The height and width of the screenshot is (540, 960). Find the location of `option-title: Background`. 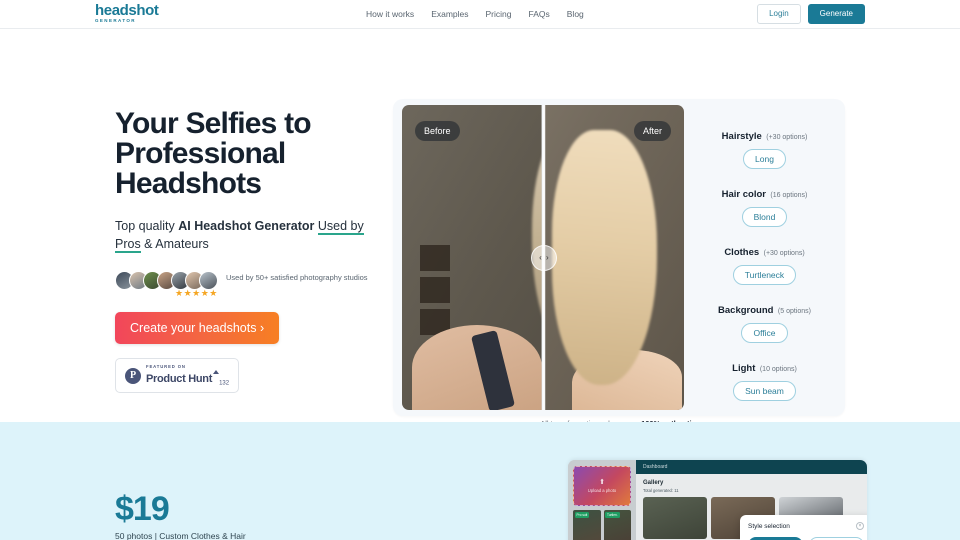

option-title: Background is located at coordinates (746, 310).